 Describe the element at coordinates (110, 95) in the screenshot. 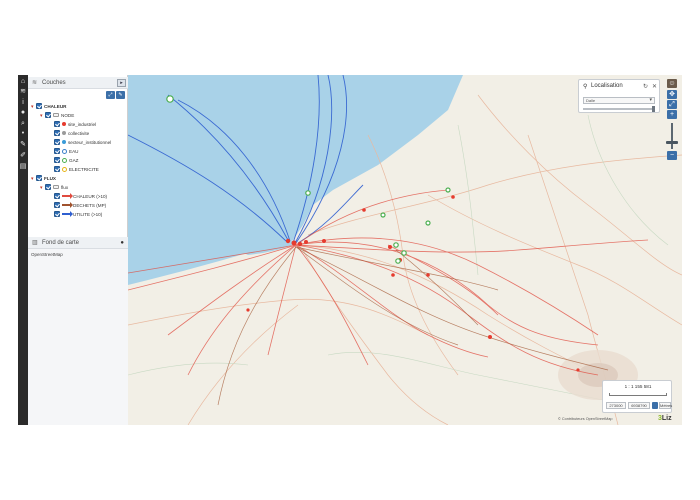

I see `expand-all-button: ⤢` at that location.